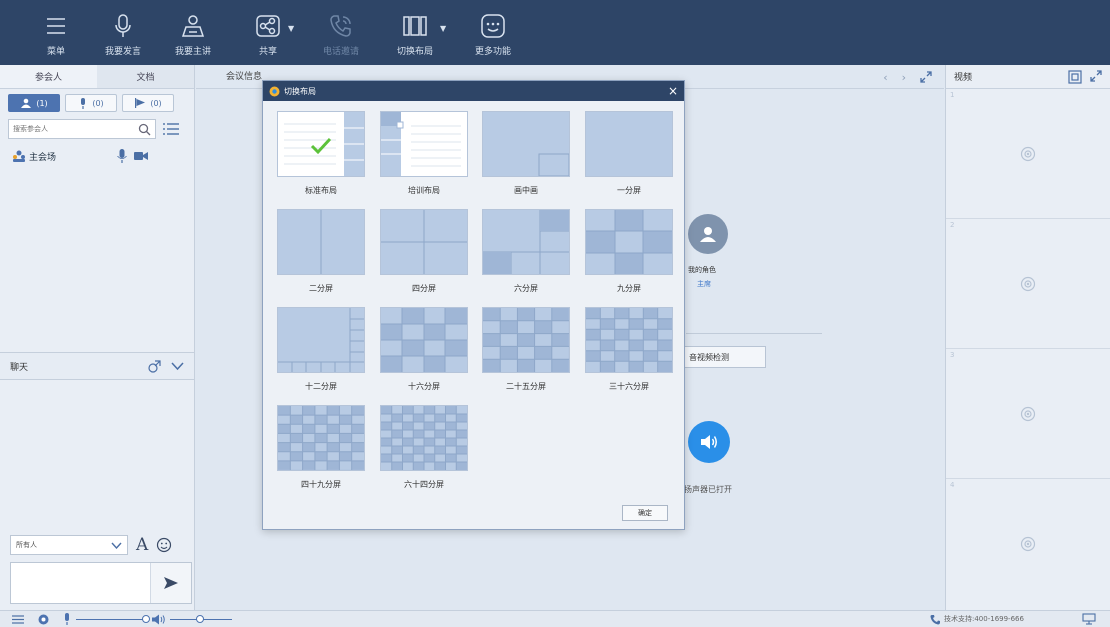  What do you see at coordinates (43, 157) in the screenshot?
I see `participant-name: 主会场` at bounding box center [43, 157].